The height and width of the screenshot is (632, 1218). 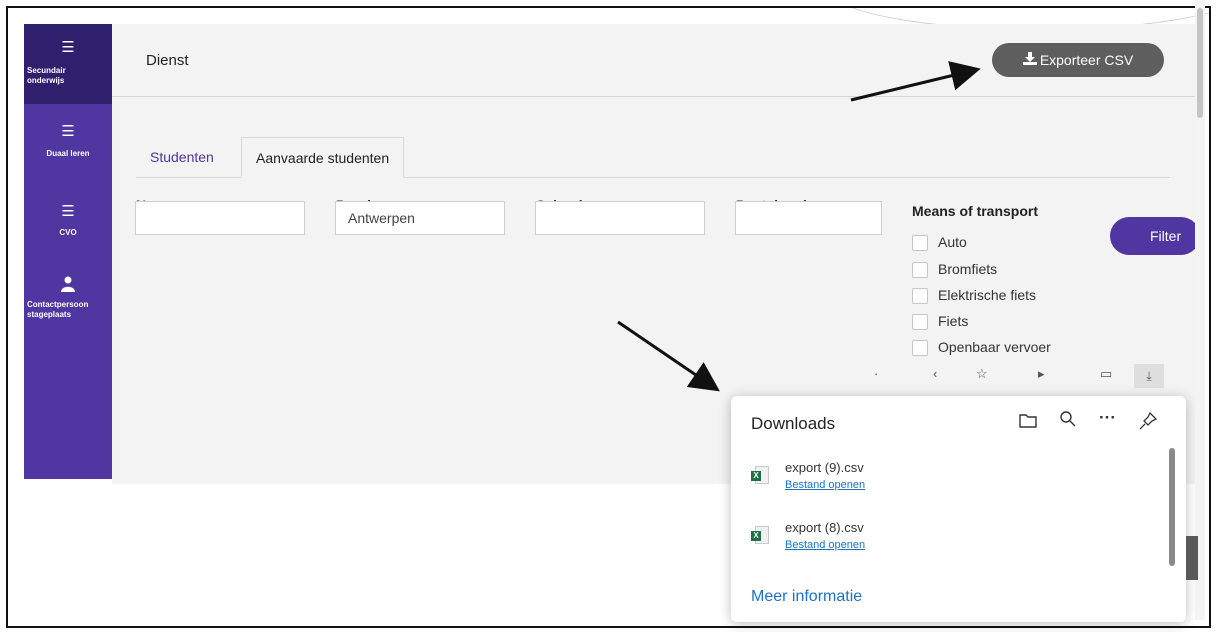 I want to click on arrow-to-downloads, so click(x=668, y=356).